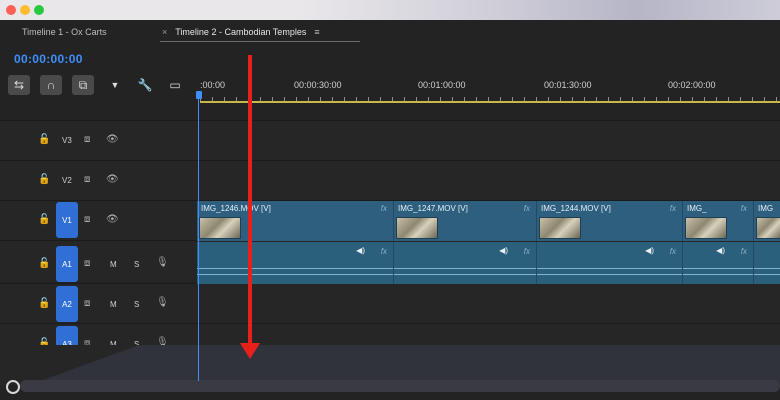 The image size is (780, 400). I want to click on ruler-label: 00:01:30:00, so click(568, 85).